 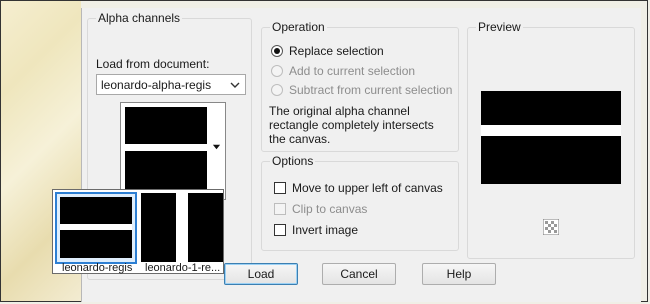 I want to click on subtract-selection-label: Subtract from current selection, so click(x=371, y=90).